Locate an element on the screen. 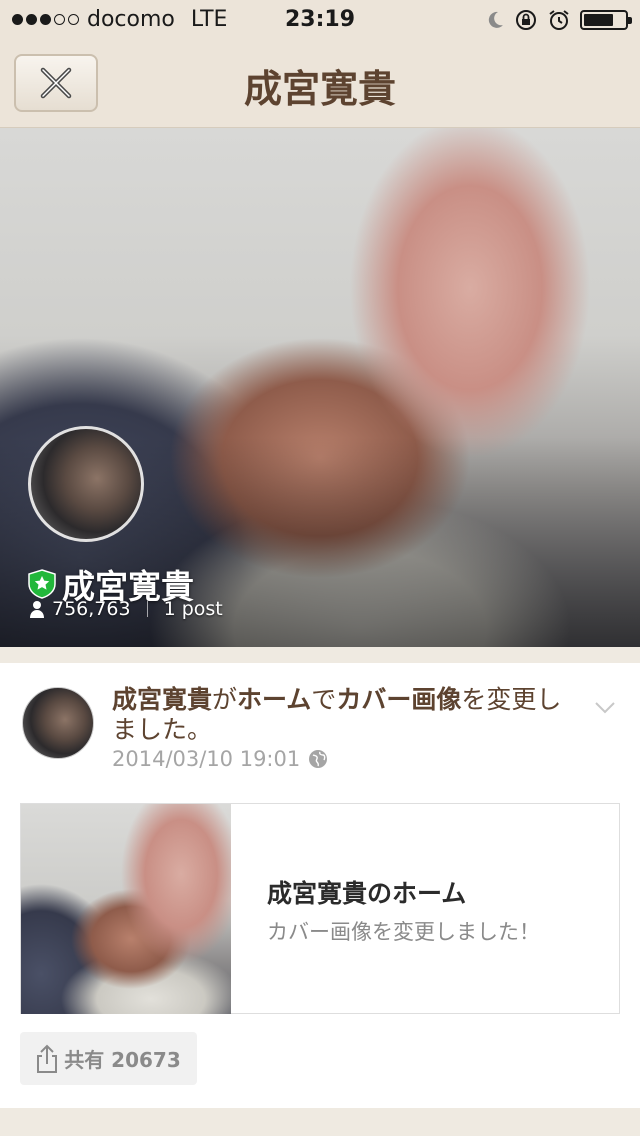 Image resolution: width=640 pixels, height=1136 pixels. share-count: 共有 20673 is located at coordinates (122, 1060).